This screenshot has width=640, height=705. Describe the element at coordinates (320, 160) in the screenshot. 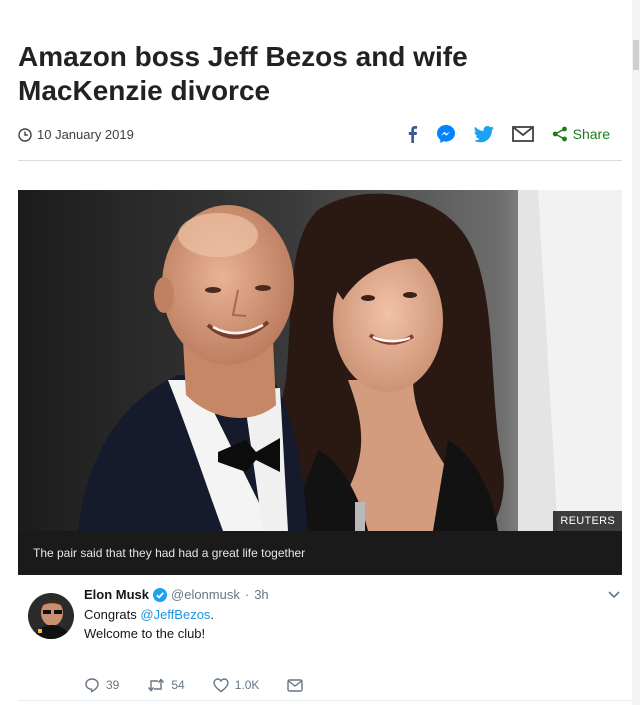

I see `header-divider` at that location.